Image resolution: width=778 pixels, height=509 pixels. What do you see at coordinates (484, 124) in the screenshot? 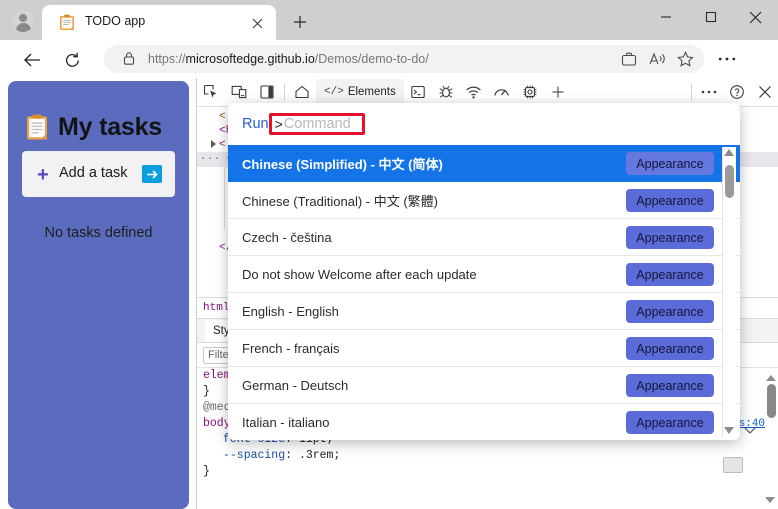
I see `command-palette-input-row: Run > Command` at bounding box center [484, 124].